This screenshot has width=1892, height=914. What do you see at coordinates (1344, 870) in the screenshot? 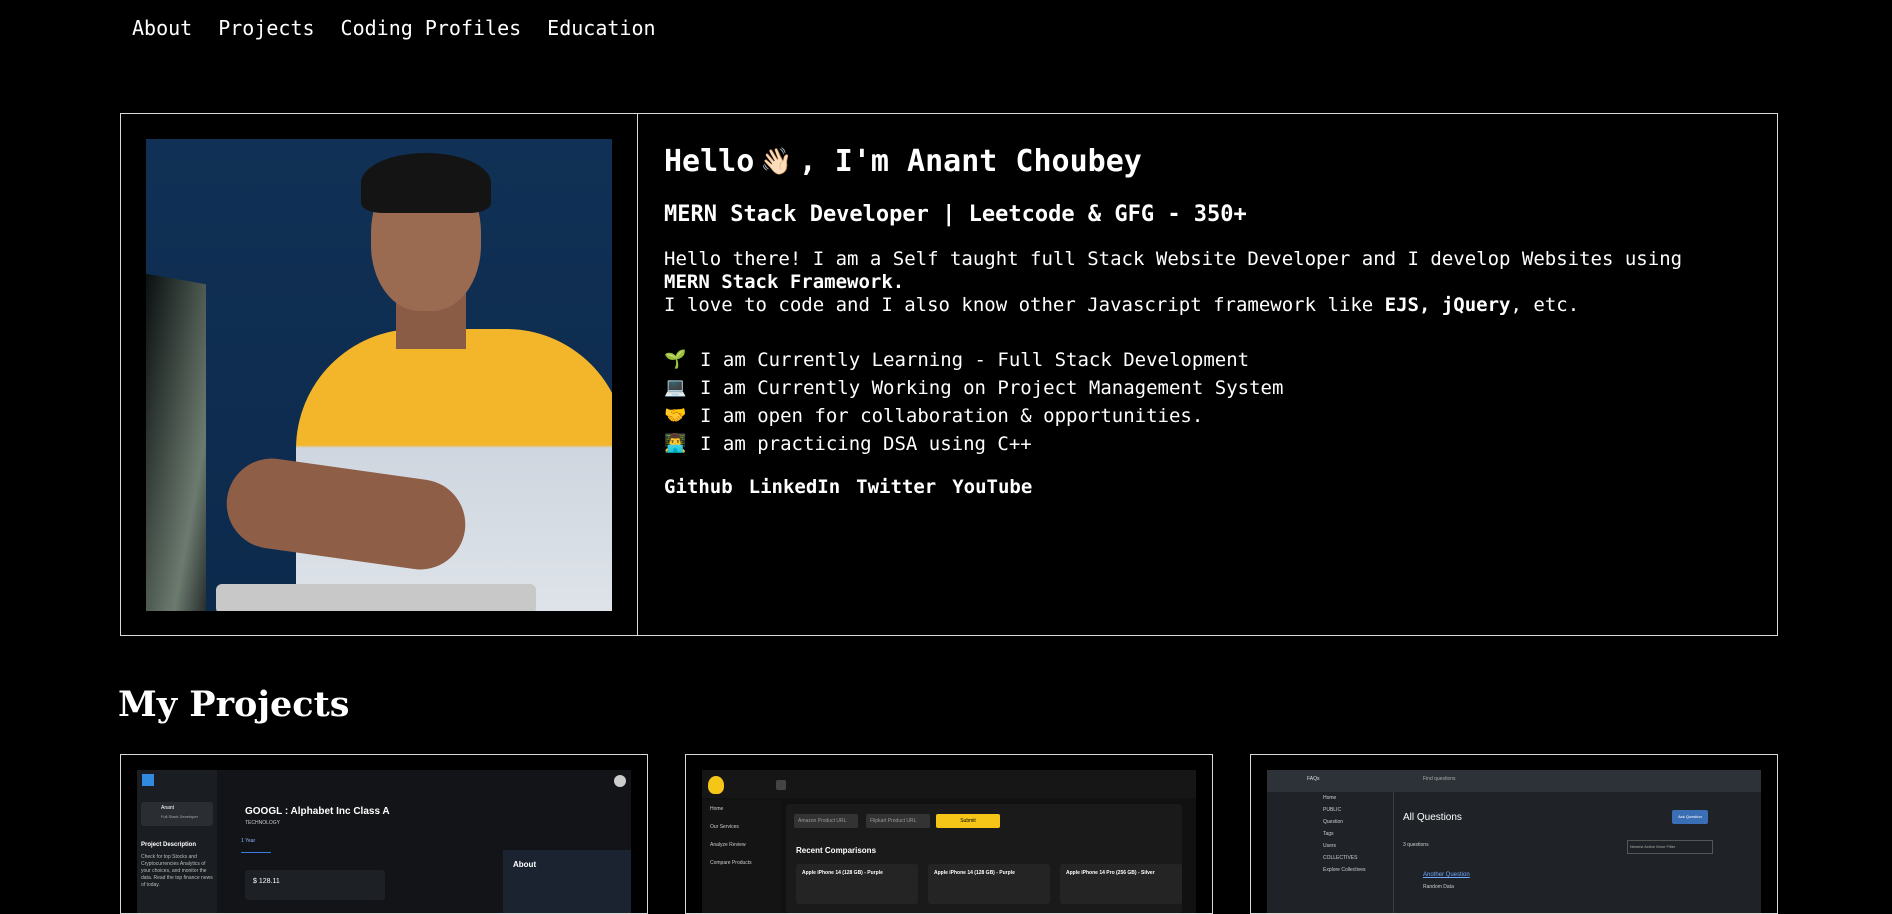
I see `screenshot-nav-item: Explore Collectives` at bounding box center [1344, 870].